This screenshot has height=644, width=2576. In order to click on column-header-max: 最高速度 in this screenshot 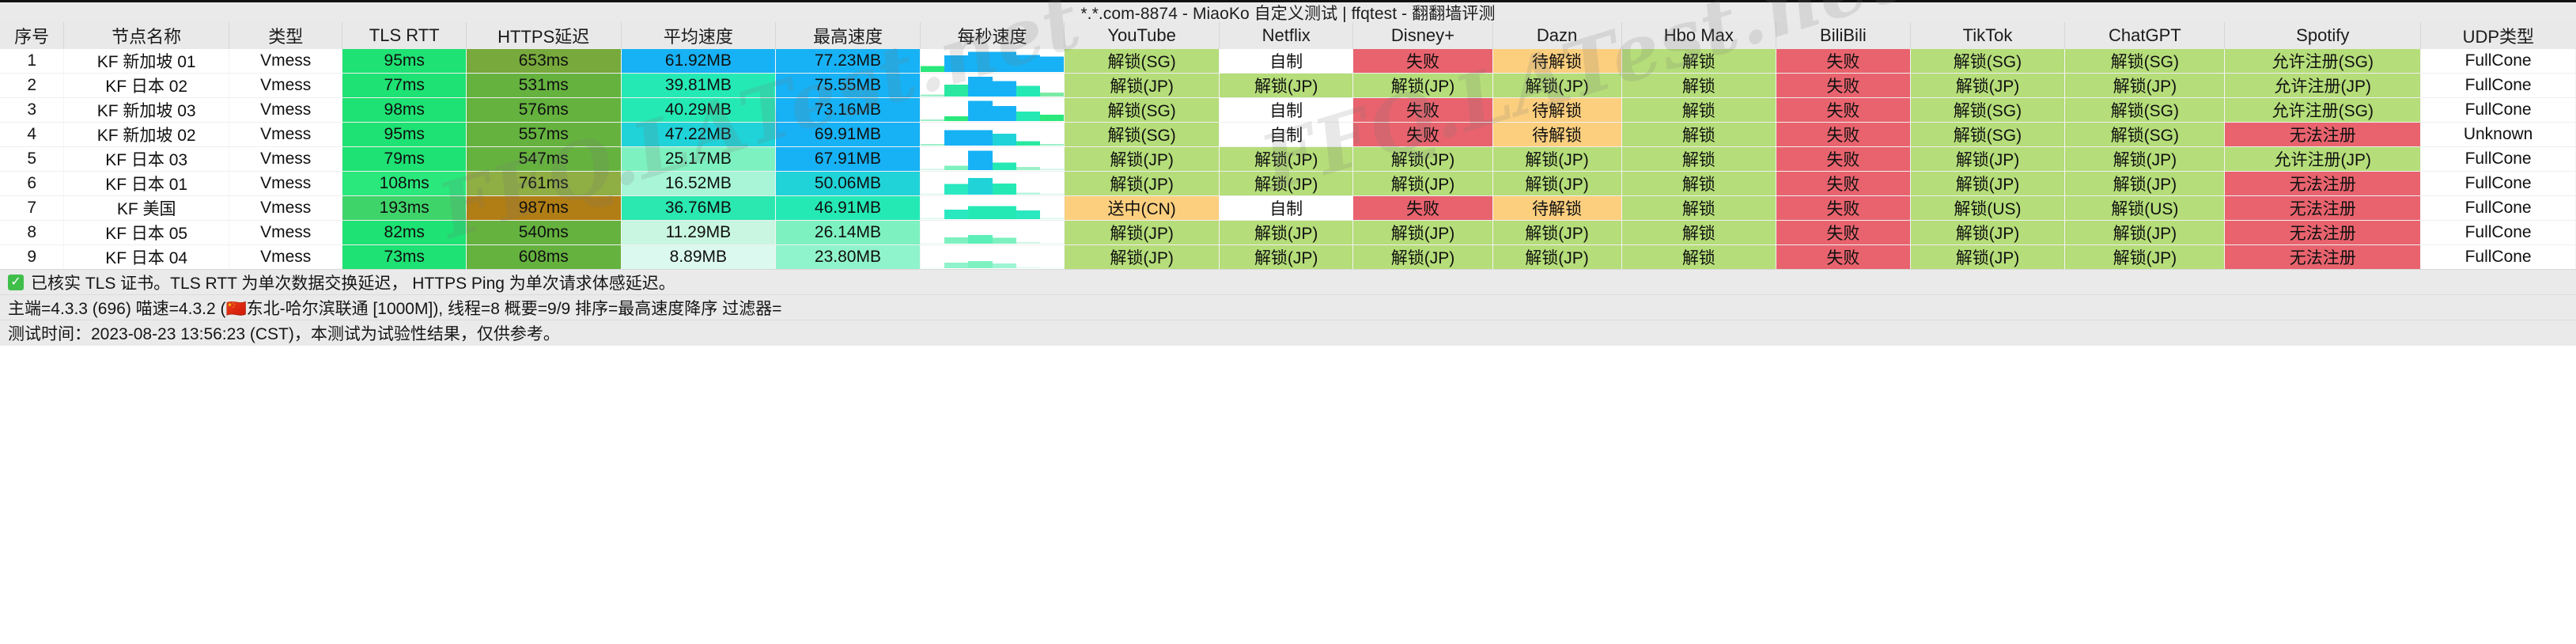, I will do `click(848, 35)`.